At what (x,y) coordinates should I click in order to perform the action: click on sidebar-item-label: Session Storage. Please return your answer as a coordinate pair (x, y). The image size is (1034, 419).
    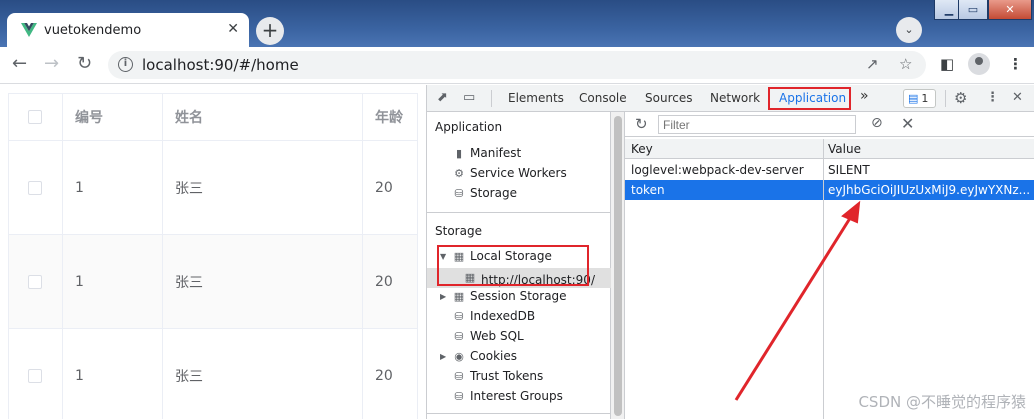
    Looking at the image, I should click on (518, 296).